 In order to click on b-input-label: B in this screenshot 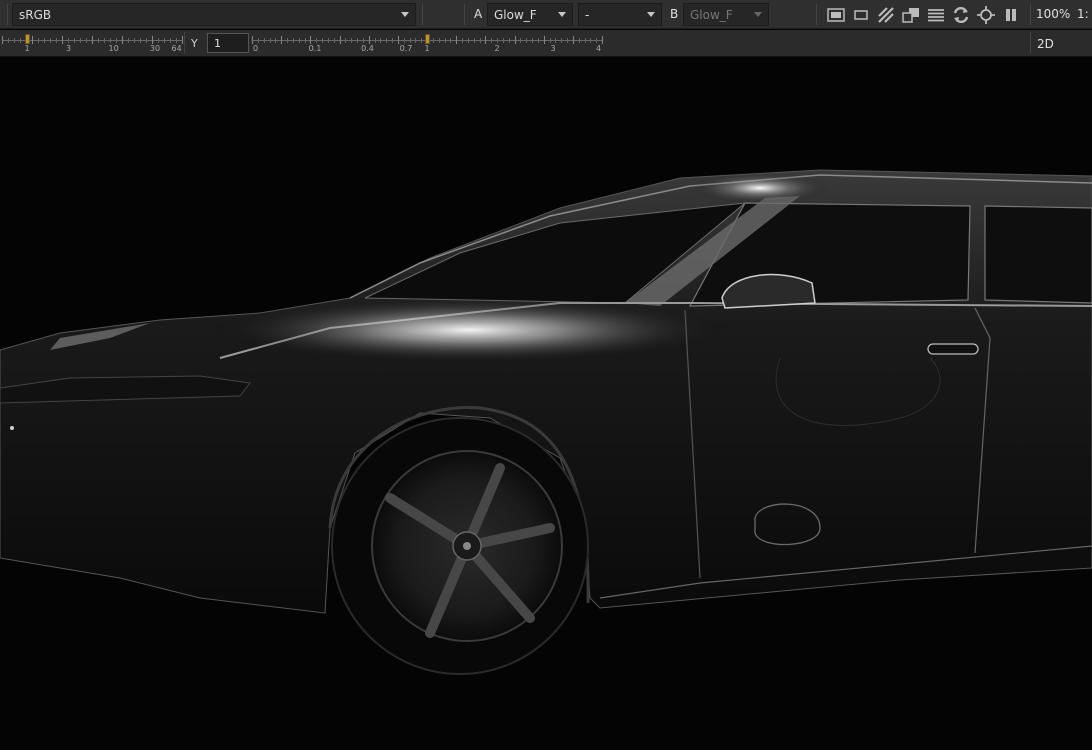, I will do `click(674, 14)`.